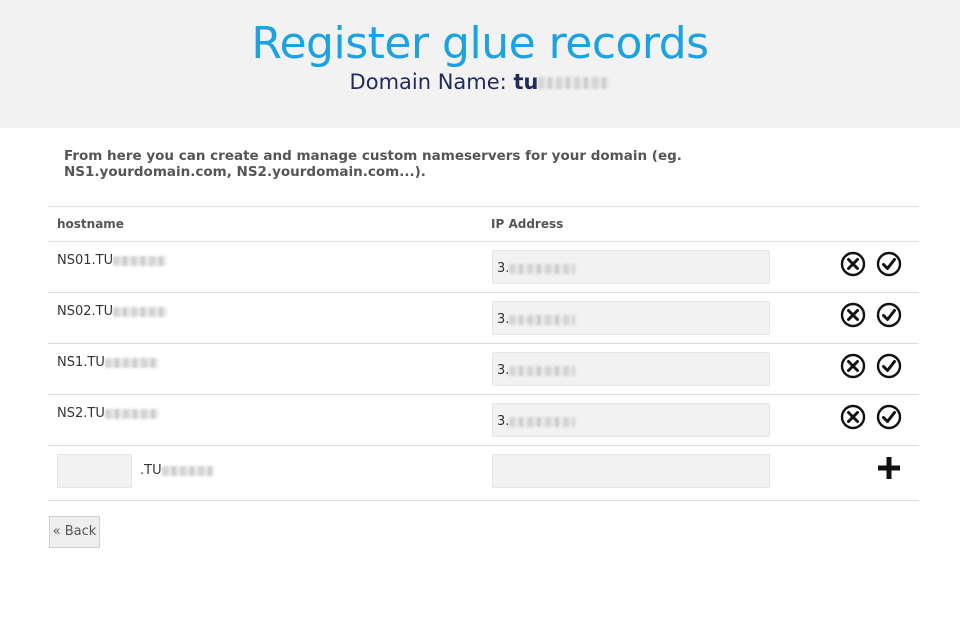  Describe the element at coordinates (108, 362) in the screenshot. I see `hostname-cell: NS1.TU` at that location.